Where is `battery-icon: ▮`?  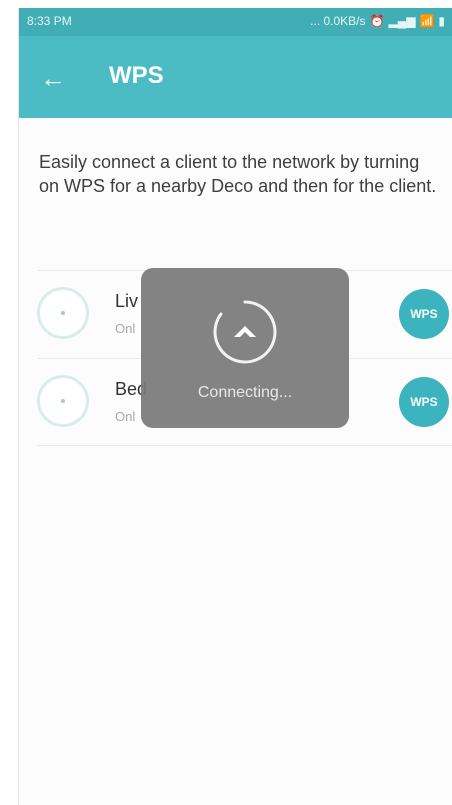
battery-icon: ▮ is located at coordinates (441, 21).